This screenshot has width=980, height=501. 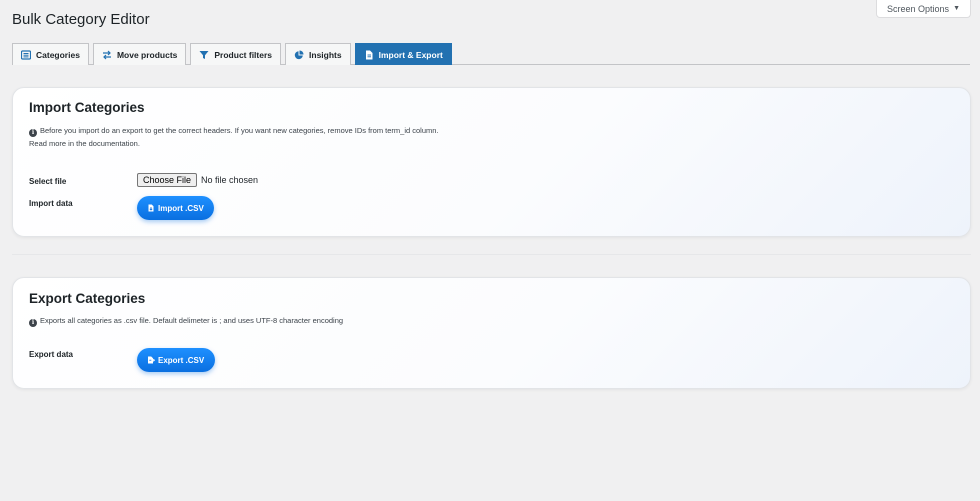 What do you see at coordinates (107, 55) in the screenshot?
I see `arrows-swap-icon` at bounding box center [107, 55].